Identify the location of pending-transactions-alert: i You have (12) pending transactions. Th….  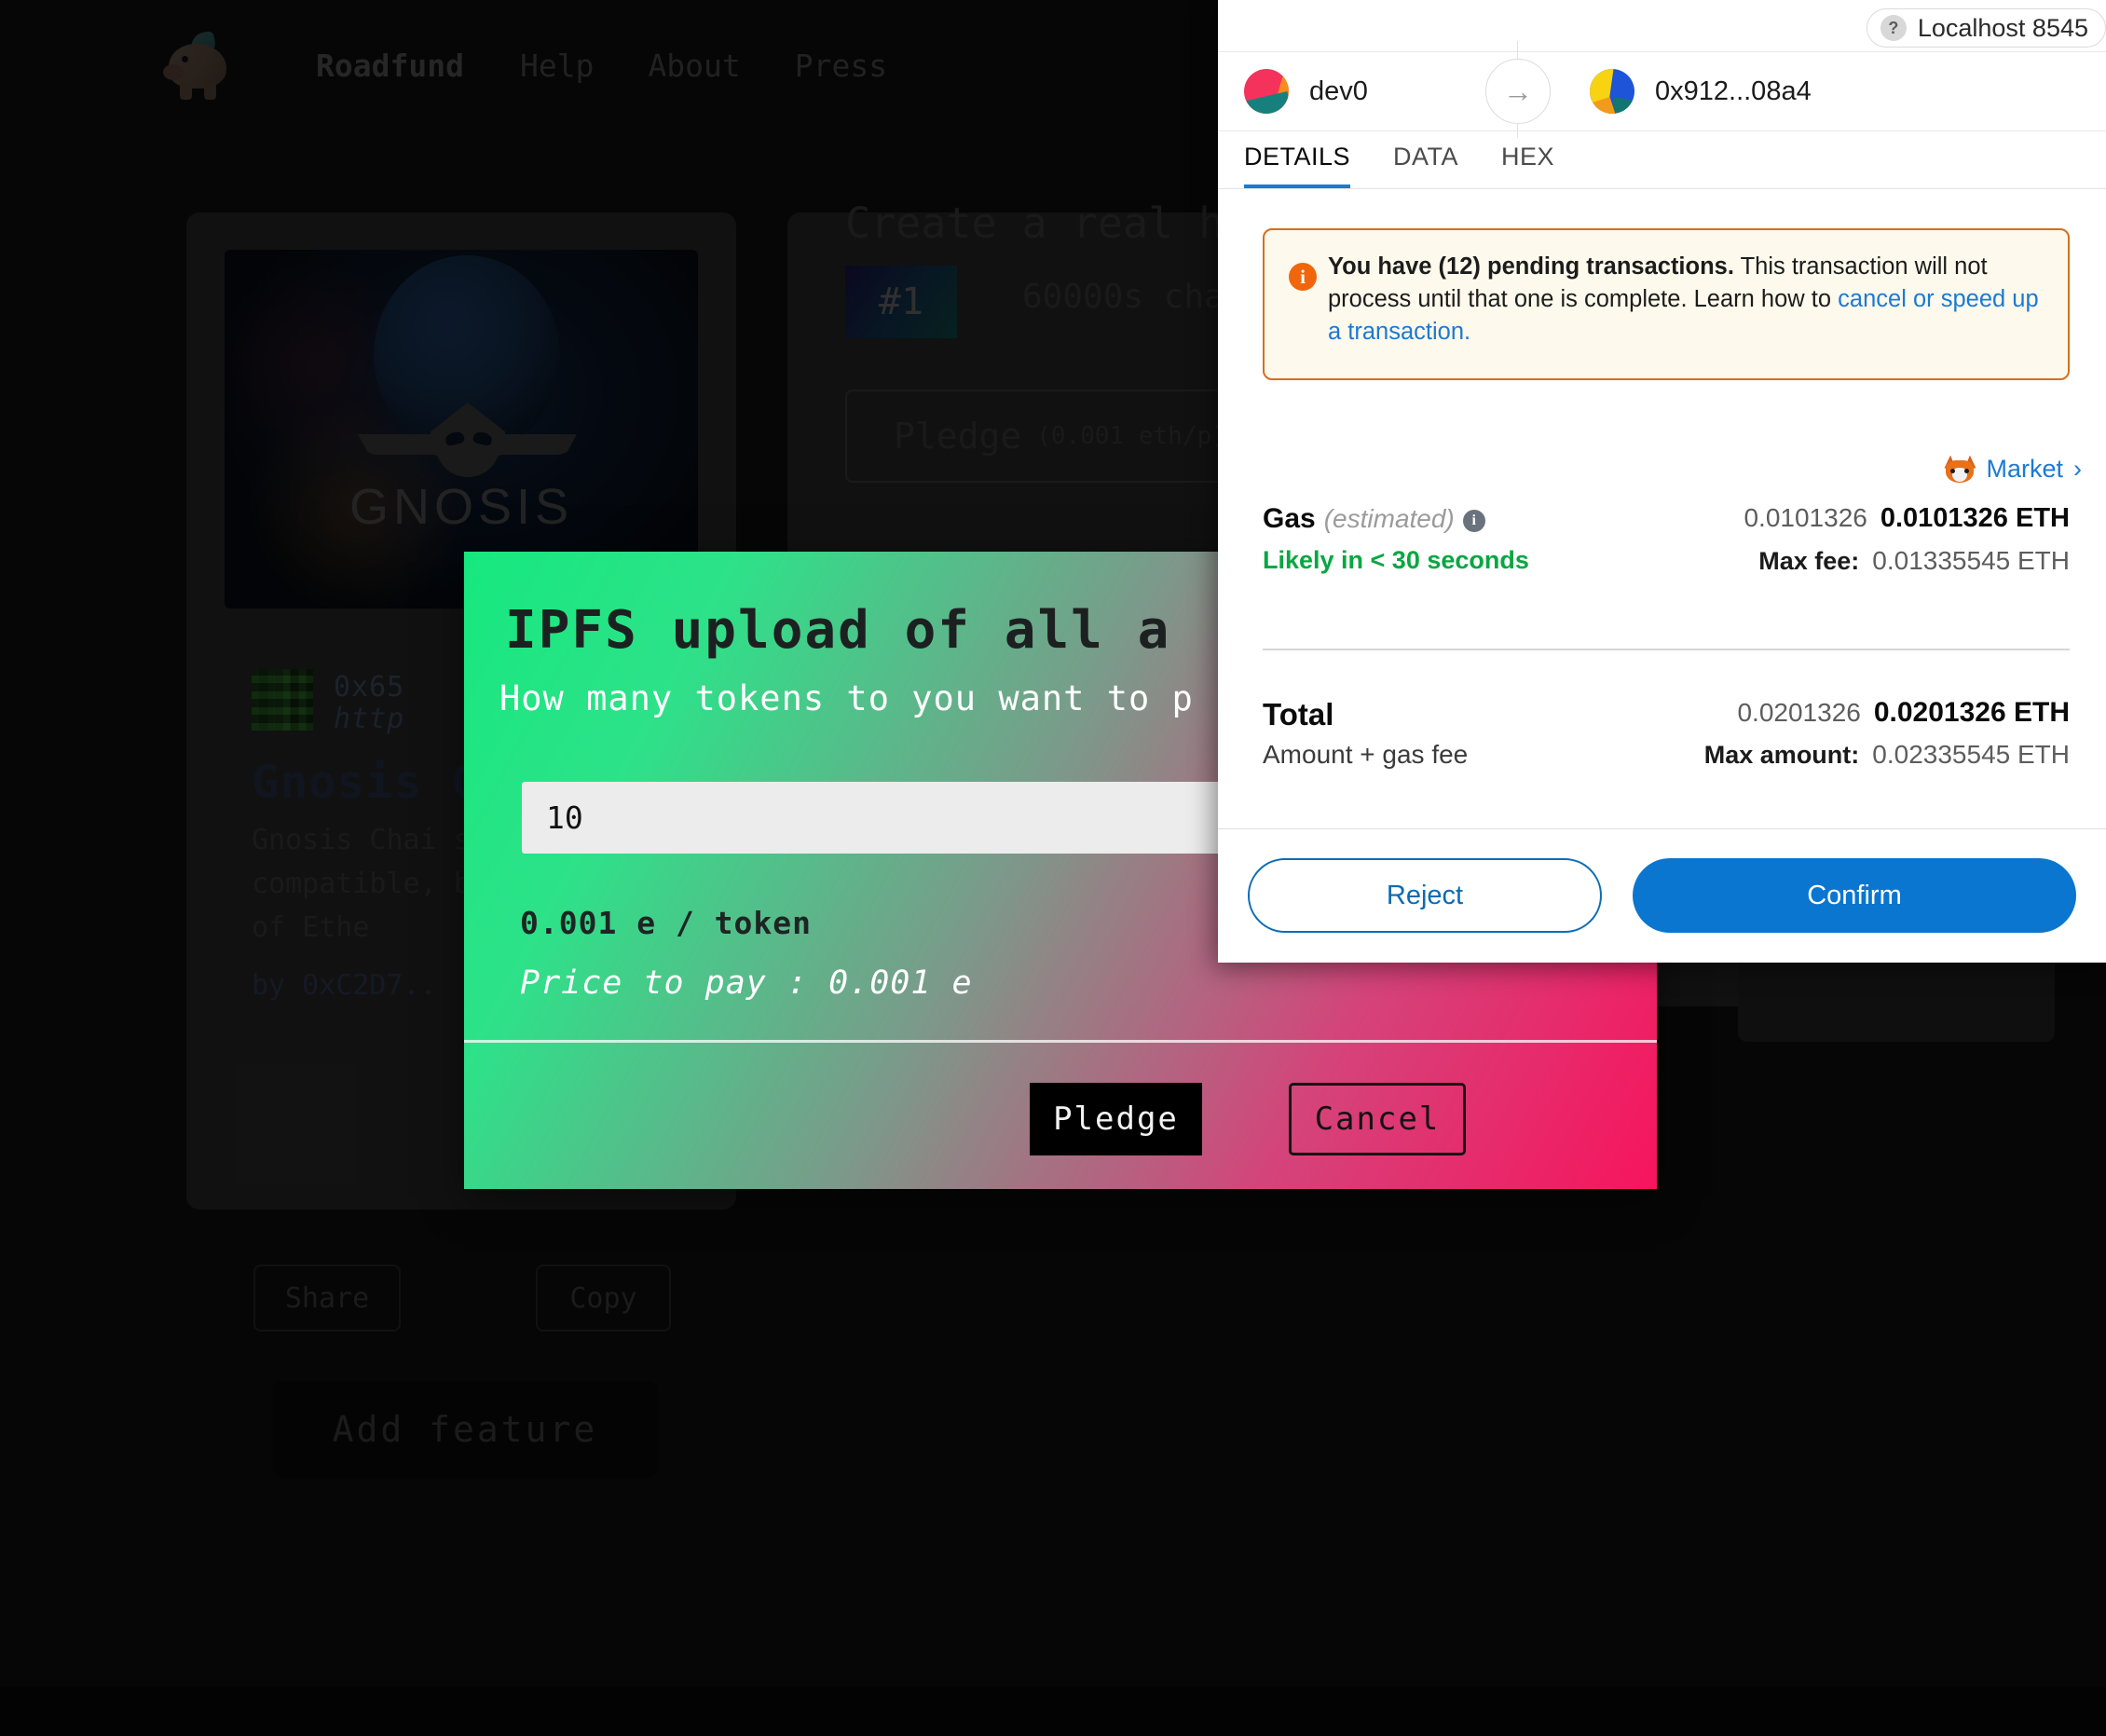
(1667, 304).